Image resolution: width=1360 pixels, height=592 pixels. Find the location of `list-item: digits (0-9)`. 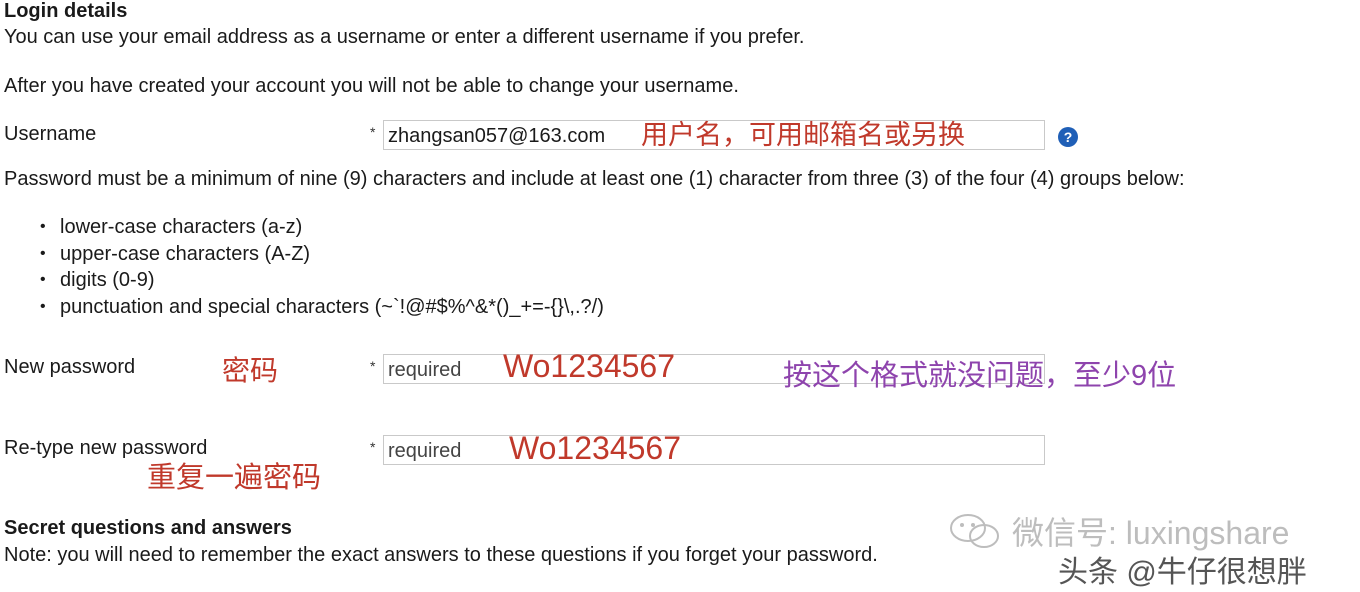

list-item: digits (0-9) is located at coordinates (322, 280).